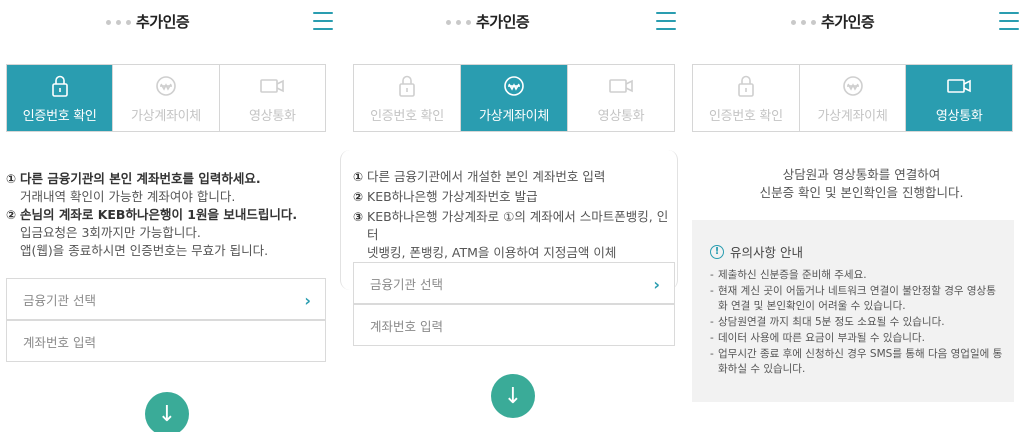 Image resolution: width=1024 pixels, height=432 pixels. I want to click on step-3-text-1: KEB하나은행 가상계좌로 ①의 계좌에서 스마트폰뱅킹, 인터, so click(518, 225).